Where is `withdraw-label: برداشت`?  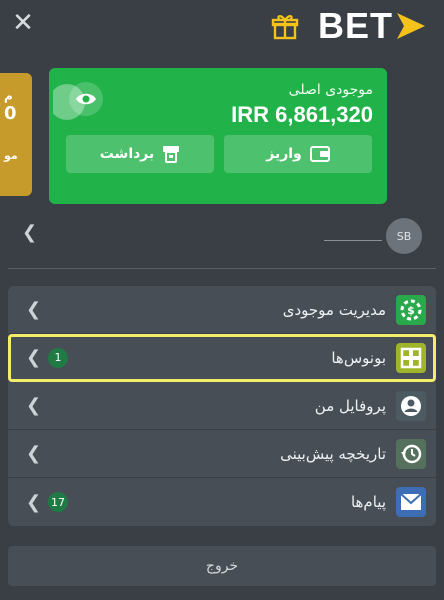
withdraw-label: برداشت is located at coordinates (127, 154).